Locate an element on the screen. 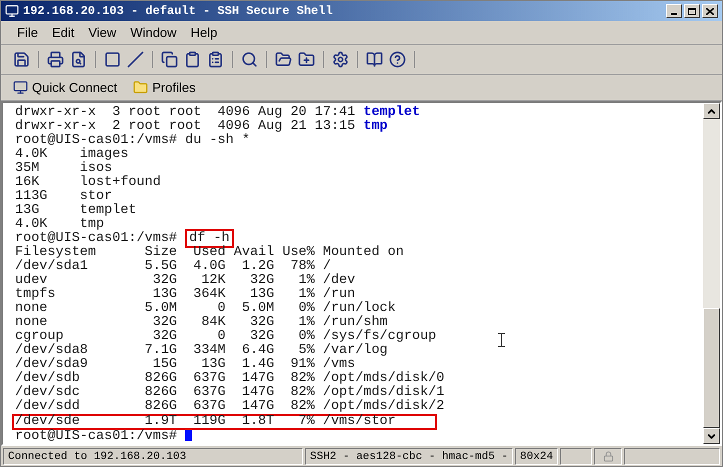 The width and height of the screenshot is (723, 467). menu-item: Window is located at coordinates (153, 32).